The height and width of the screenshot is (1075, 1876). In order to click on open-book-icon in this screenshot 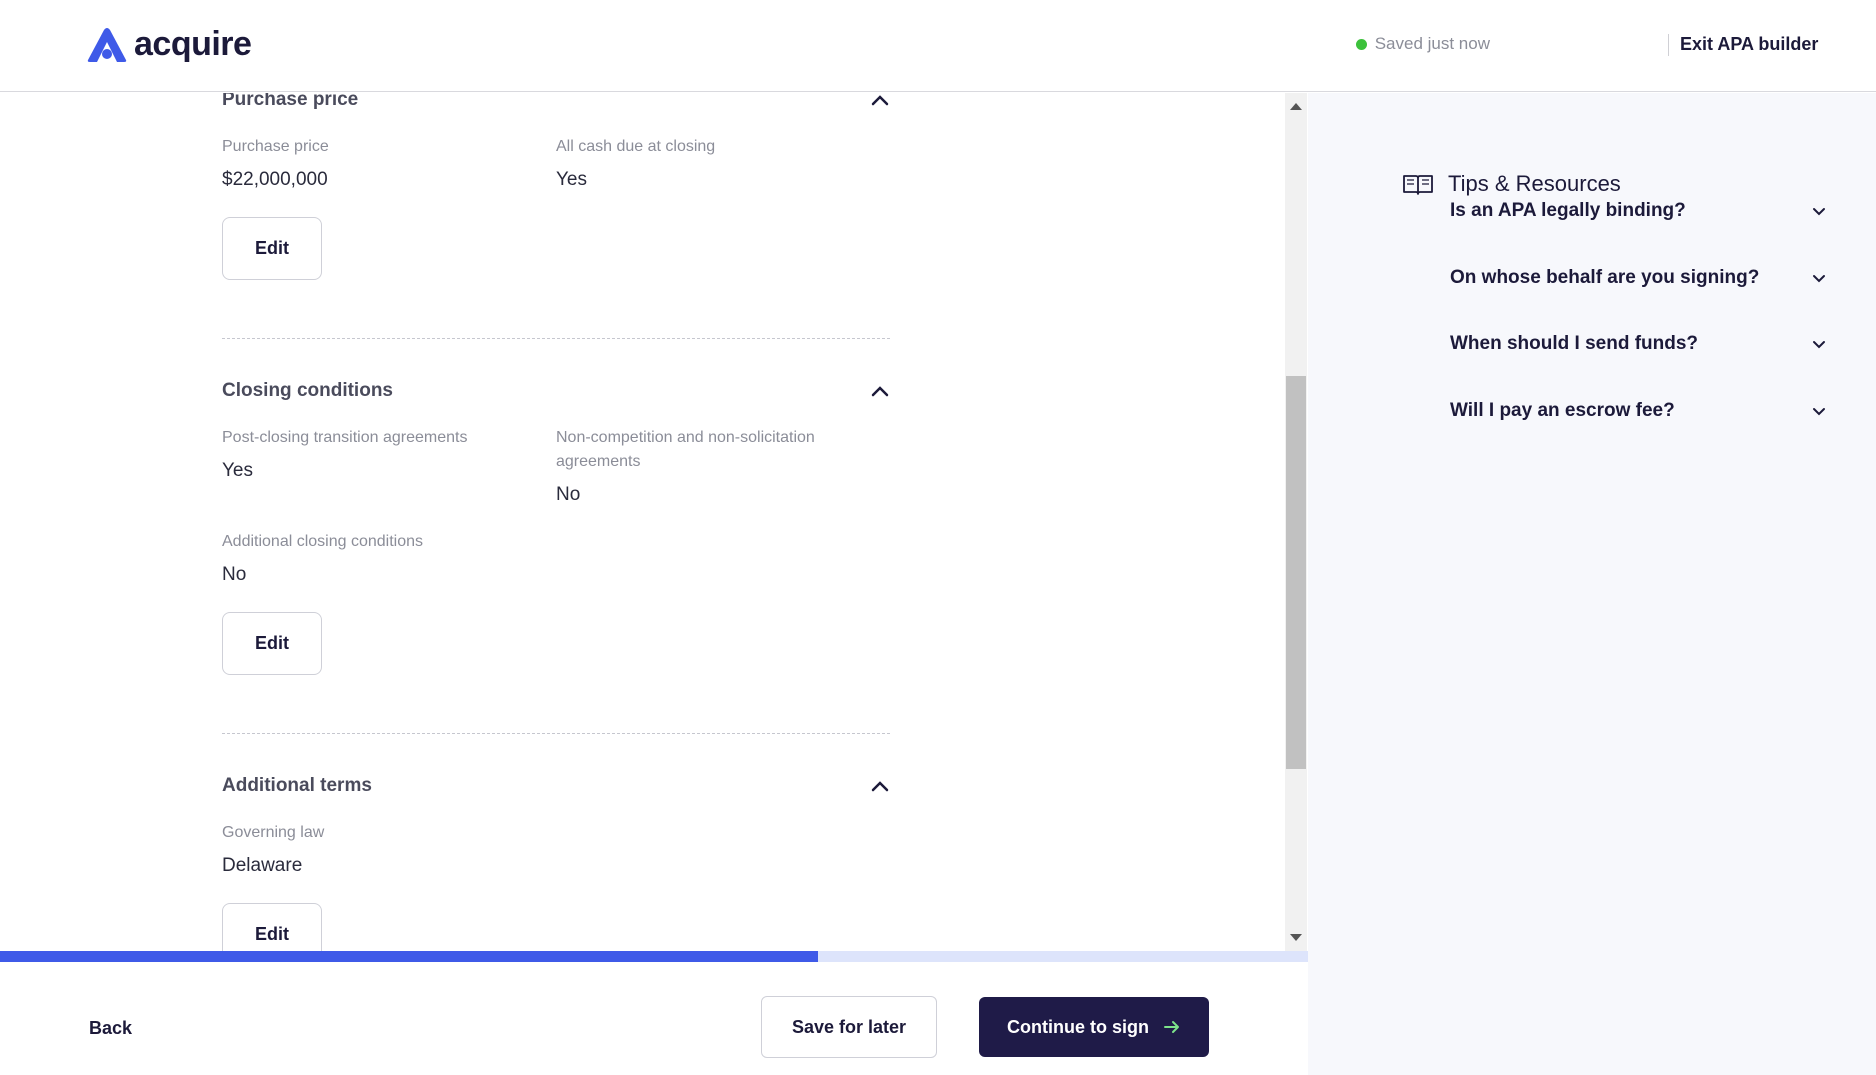, I will do `click(1418, 185)`.